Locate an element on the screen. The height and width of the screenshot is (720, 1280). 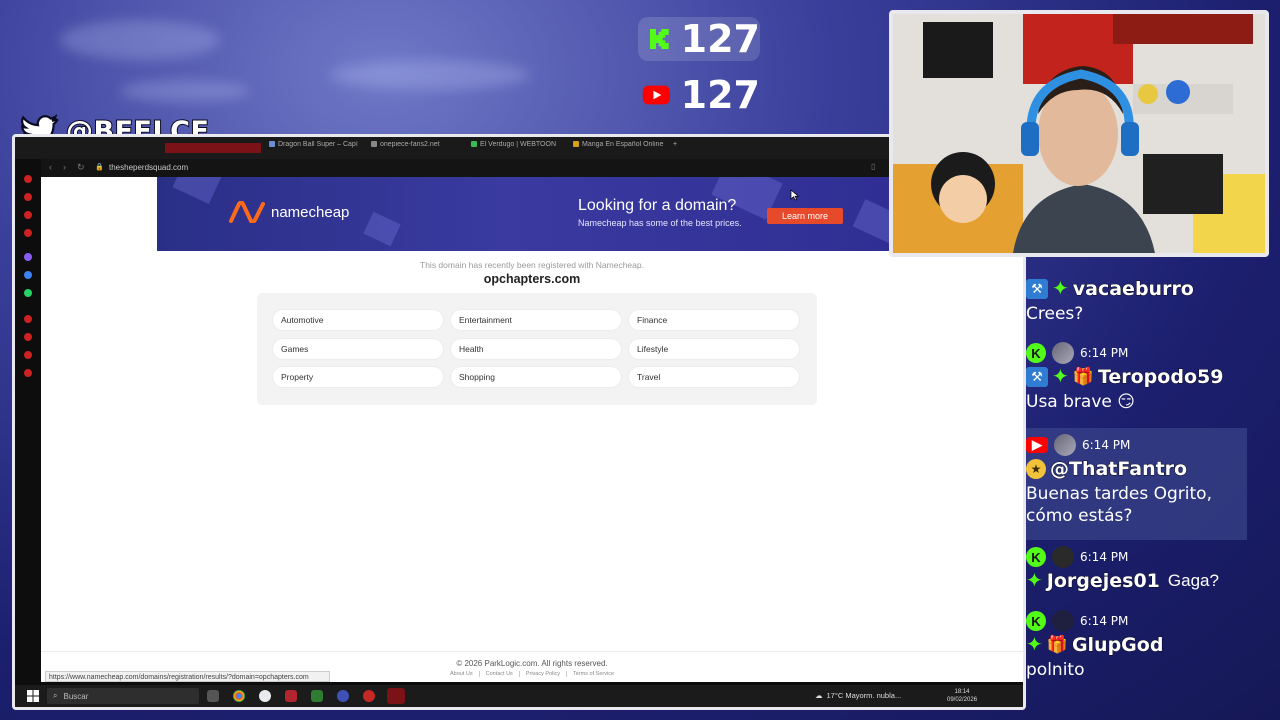
category-health: Health is located at coordinates (536, 349).